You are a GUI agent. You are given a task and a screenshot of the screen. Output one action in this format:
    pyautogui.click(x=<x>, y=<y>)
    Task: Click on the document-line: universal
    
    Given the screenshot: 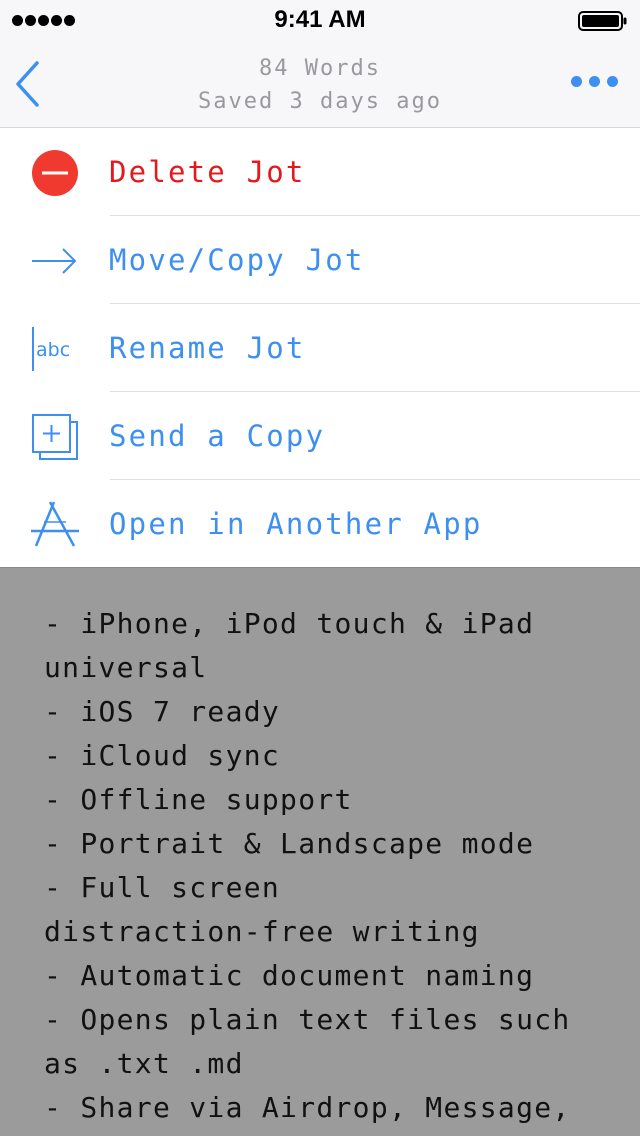 What is the action you would take?
    pyautogui.click(x=126, y=667)
    